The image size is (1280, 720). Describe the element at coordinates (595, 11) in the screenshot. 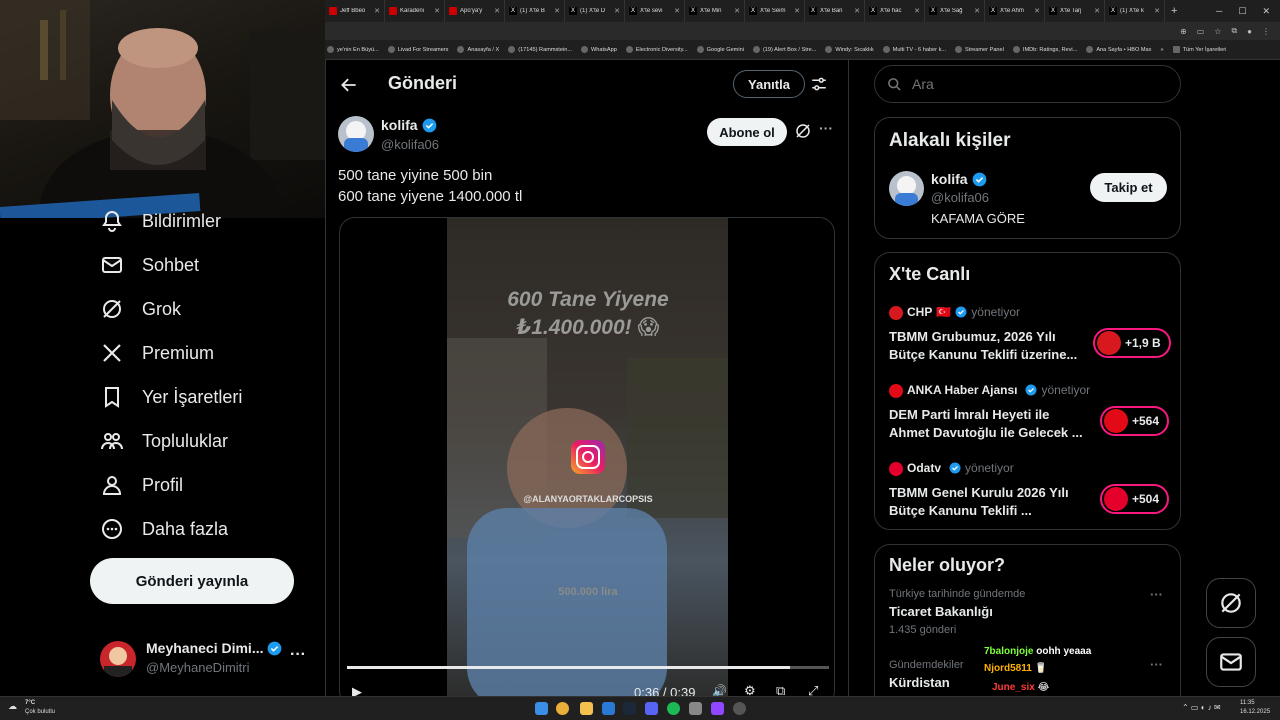

I see `browser-tab: X (1) X'te D ✕` at that location.